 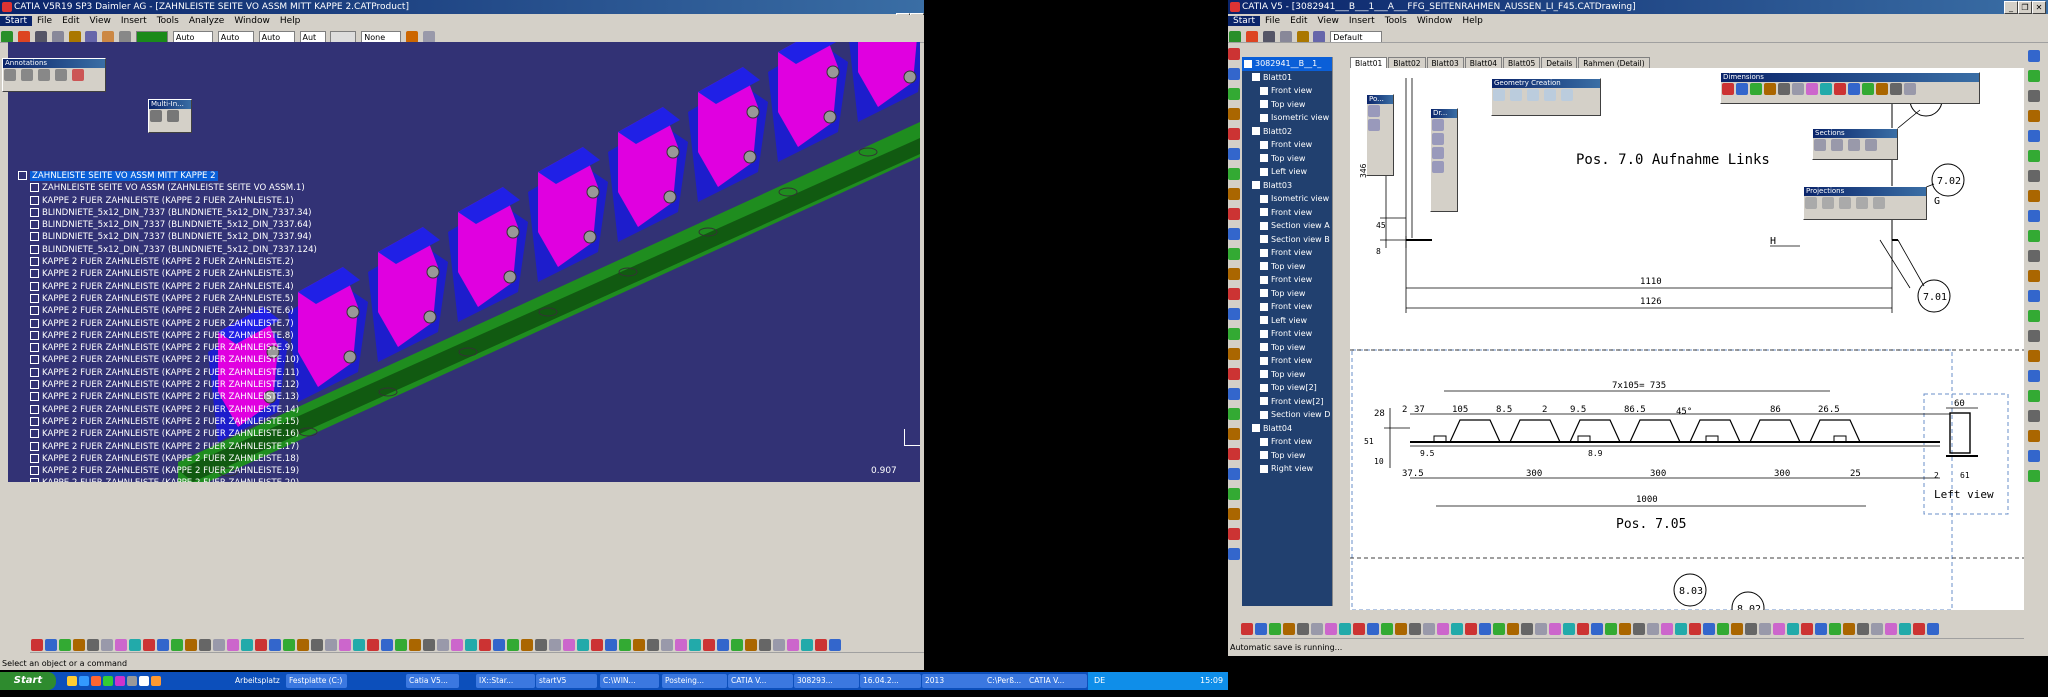 I want to click on text-annotation-icon, so click(x=10, y=75).